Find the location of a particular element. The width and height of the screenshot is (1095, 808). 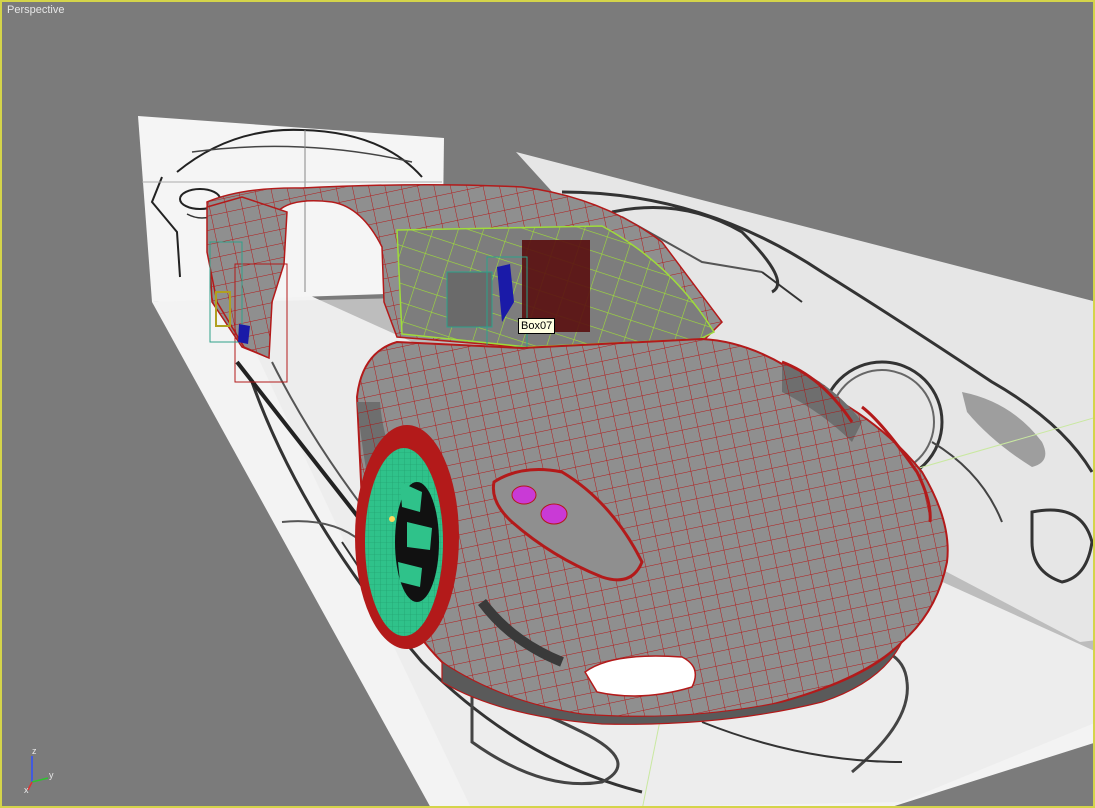

axis-tripod-icon: z y x is located at coordinates (39, 770).